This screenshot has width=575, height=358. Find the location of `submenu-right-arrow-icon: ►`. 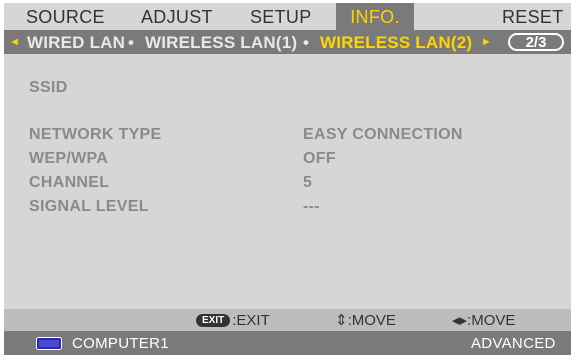

submenu-right-arrow-icon: ► is located at coordinates (486, 42).